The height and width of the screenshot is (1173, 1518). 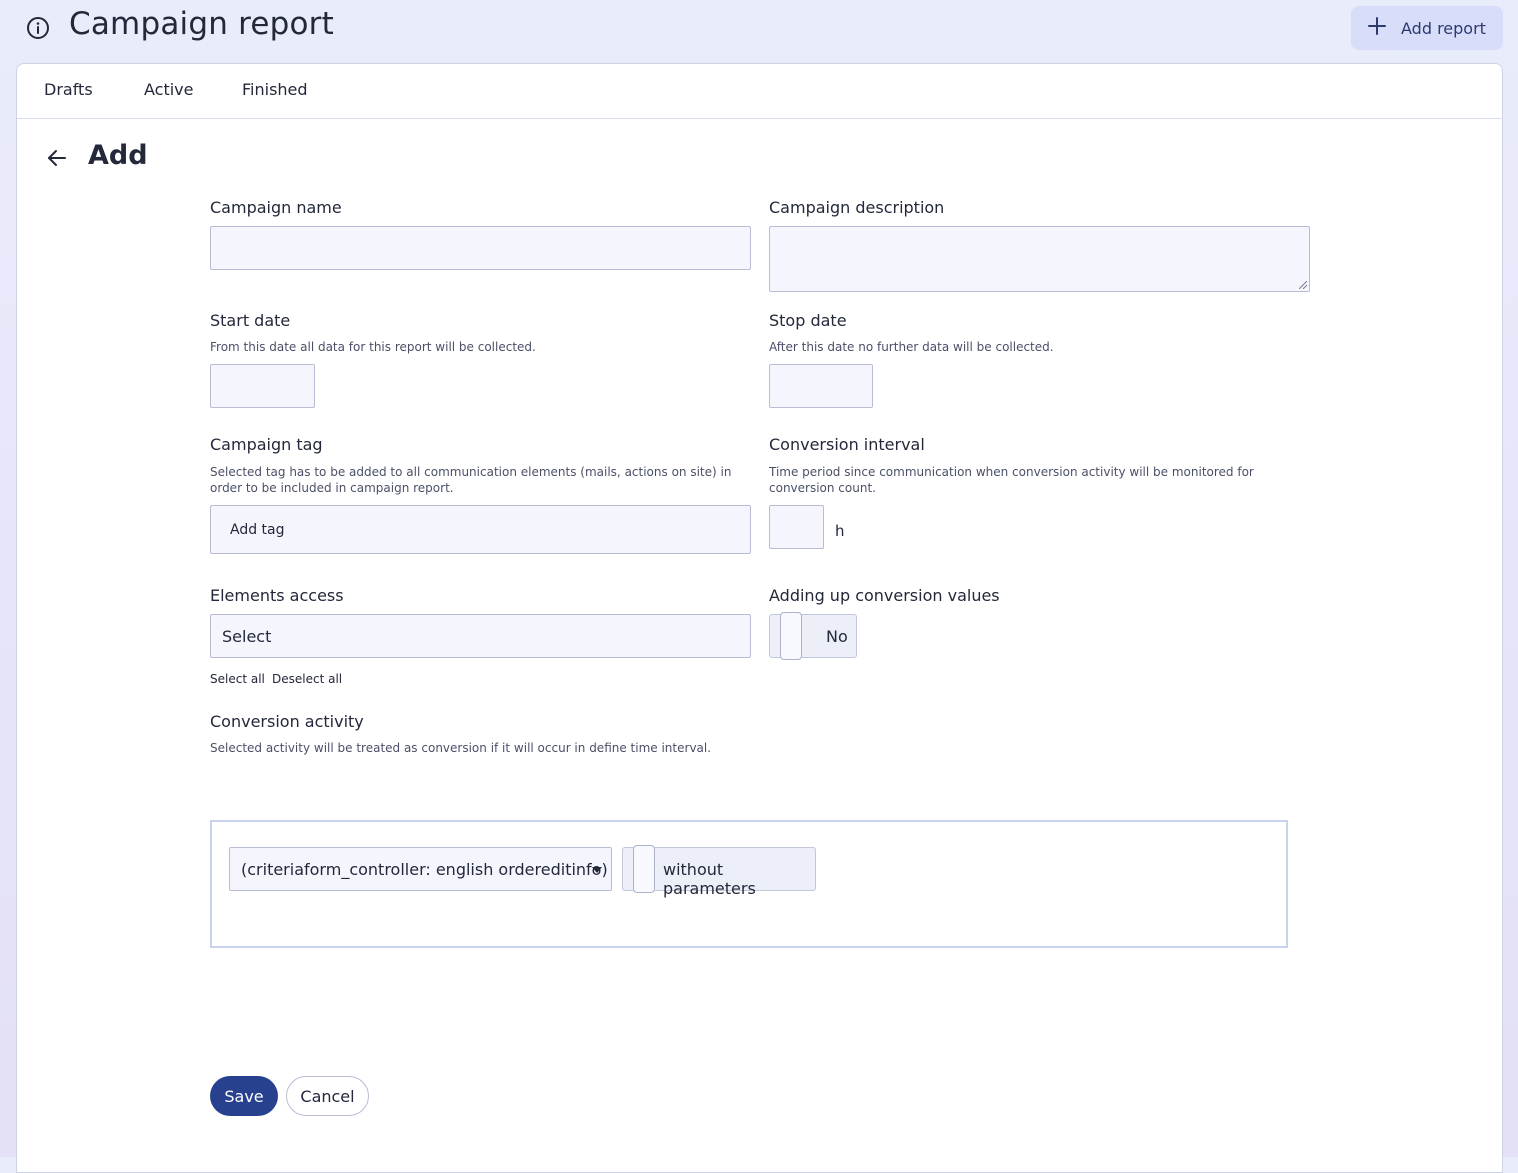 What do you see at coordinates (837, 636) in the screenshot?
I see `adding-up-state: No` at bounding box center [837, 636].